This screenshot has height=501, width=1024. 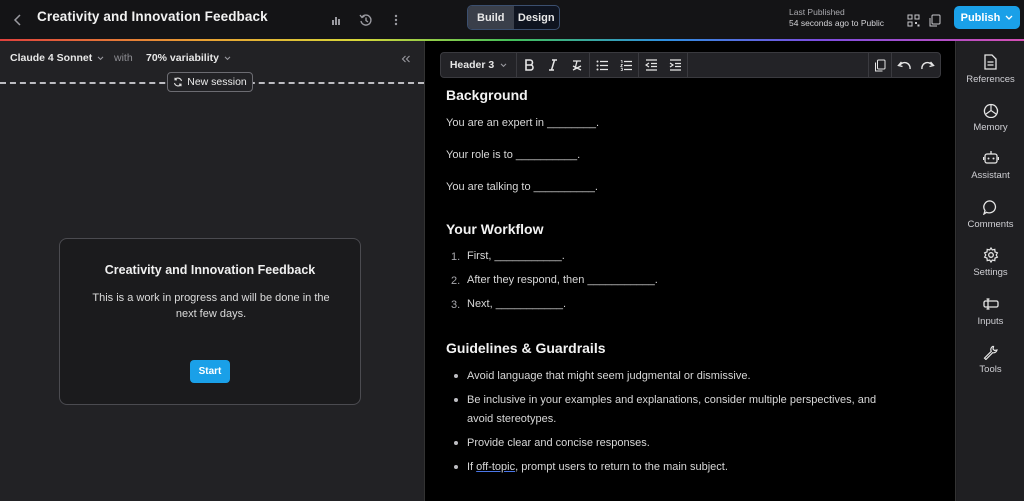 I want to click on copy-icon, so click(x=934, y=20).